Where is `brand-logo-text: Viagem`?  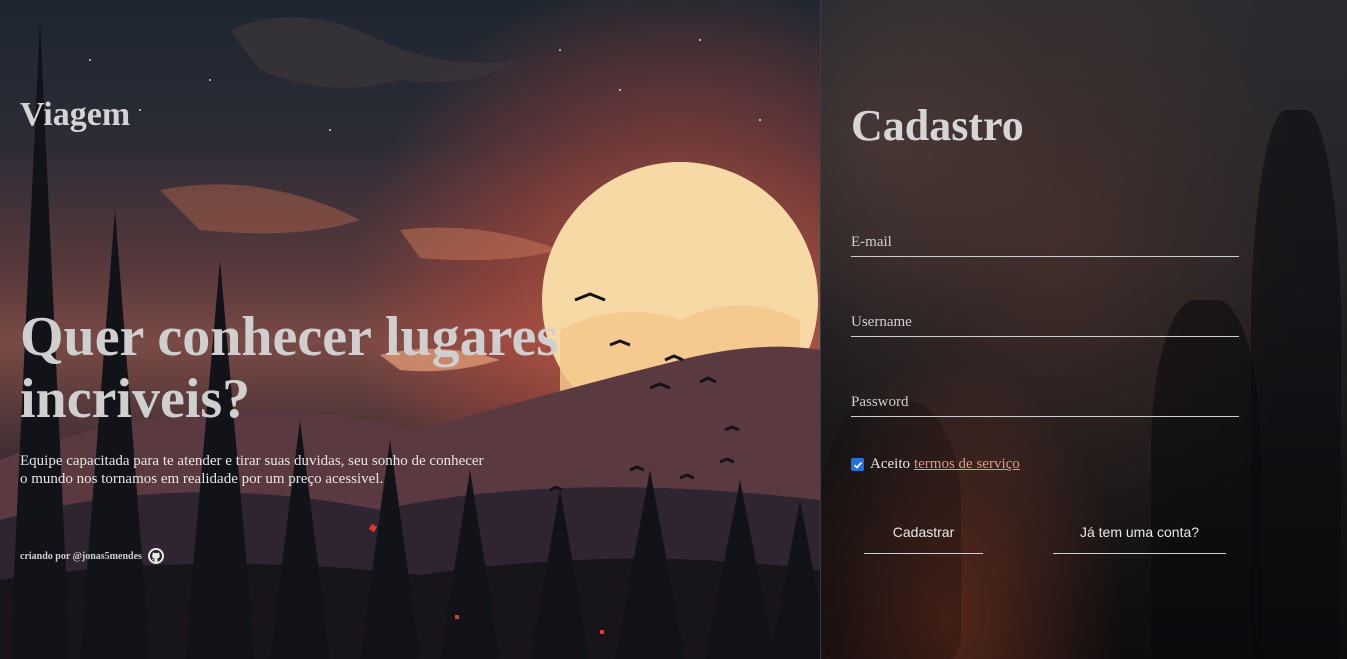 brand-logo-text: Viagem is located at coordinates (75, 114).